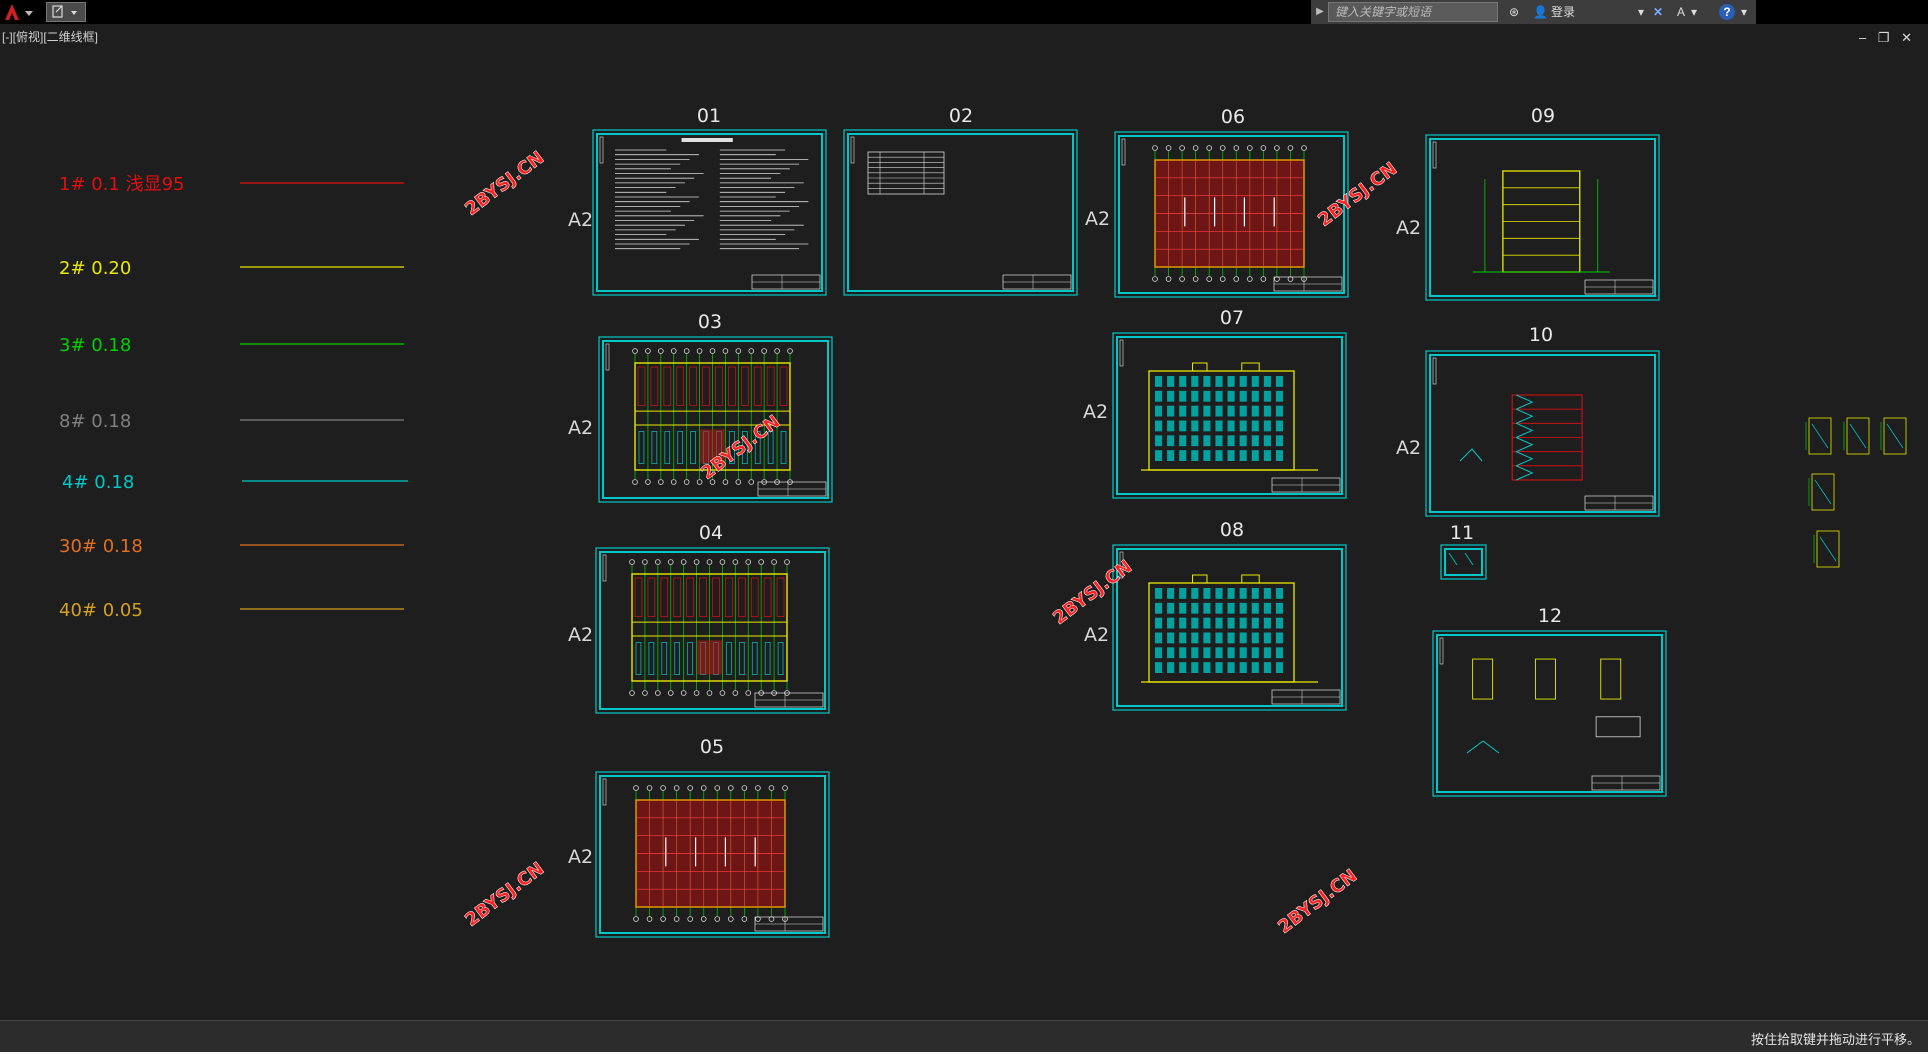  I want to click on legend-label: 4# 0.18, so click(98, 482).